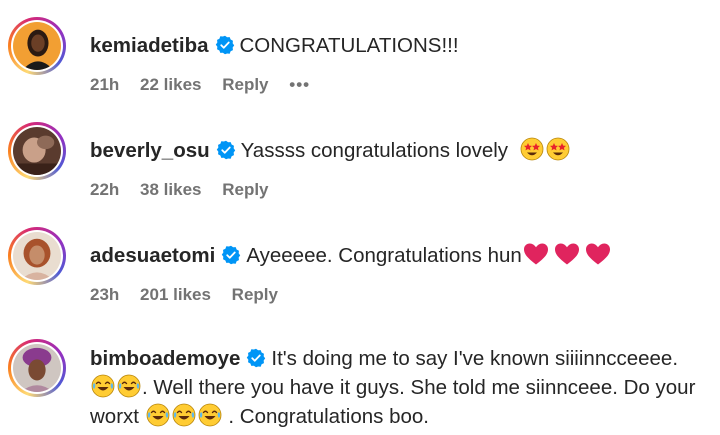 The height and width of the screenshot is (435, 720). Describe the element at coordinates (328, 416) in the screenshot. I see `comment-text-part3: . Congratulations boo.` at that location.